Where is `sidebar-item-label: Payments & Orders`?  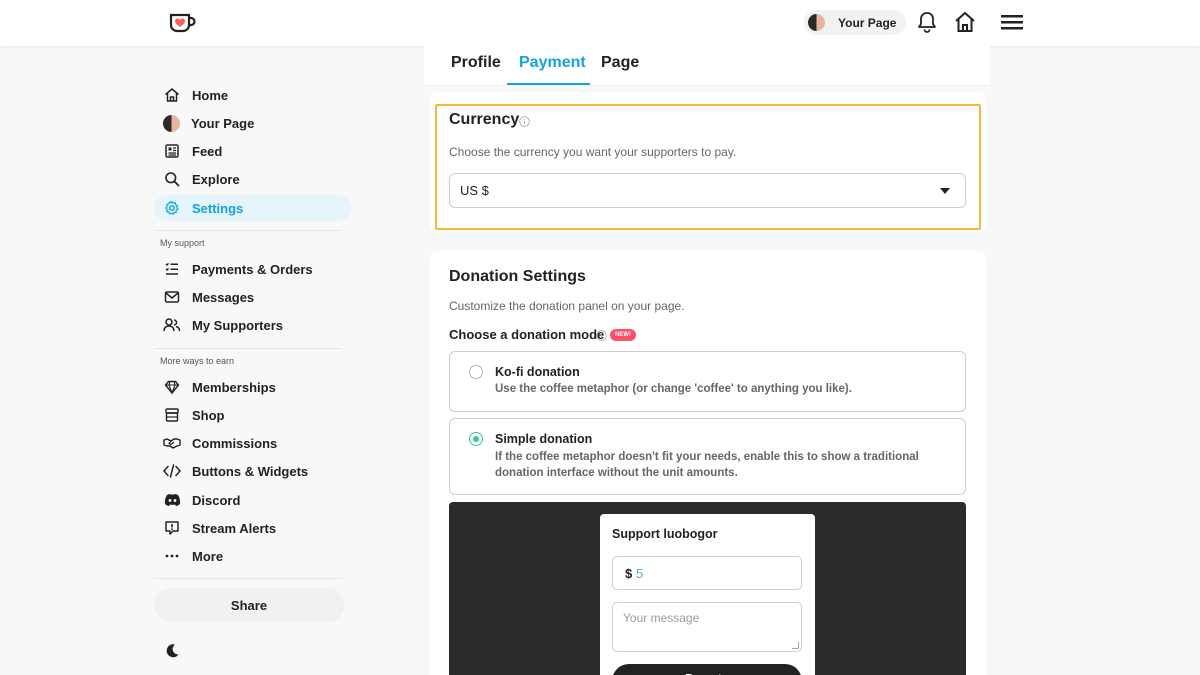 sidebar-item-label: Payments & Orders is located at coordinates (252, 269).